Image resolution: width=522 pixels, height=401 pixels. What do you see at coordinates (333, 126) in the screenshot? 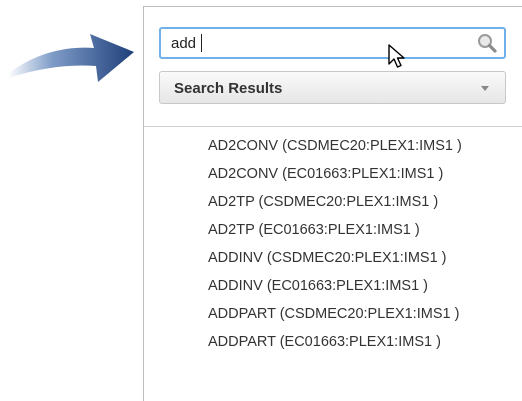
I see `divider` at bounding box center [333, 126].